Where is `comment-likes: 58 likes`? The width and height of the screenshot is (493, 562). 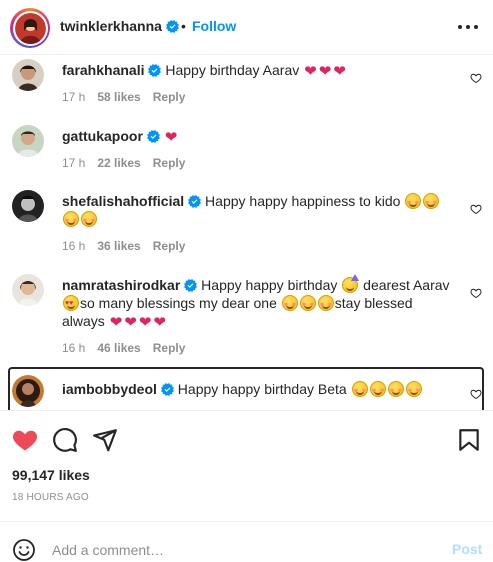
comment-likes: 58 likes is located at coordinates (118, 97).